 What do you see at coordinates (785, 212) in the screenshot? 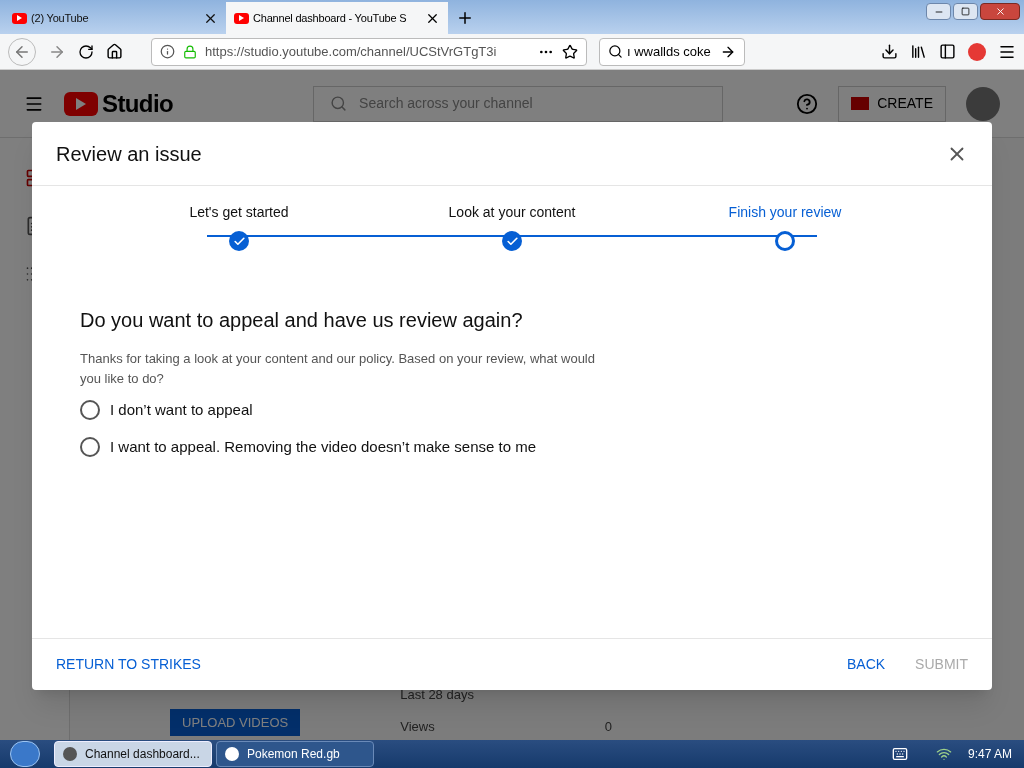
I see `step-label: Finish your review` at bounding box center [785, 212].